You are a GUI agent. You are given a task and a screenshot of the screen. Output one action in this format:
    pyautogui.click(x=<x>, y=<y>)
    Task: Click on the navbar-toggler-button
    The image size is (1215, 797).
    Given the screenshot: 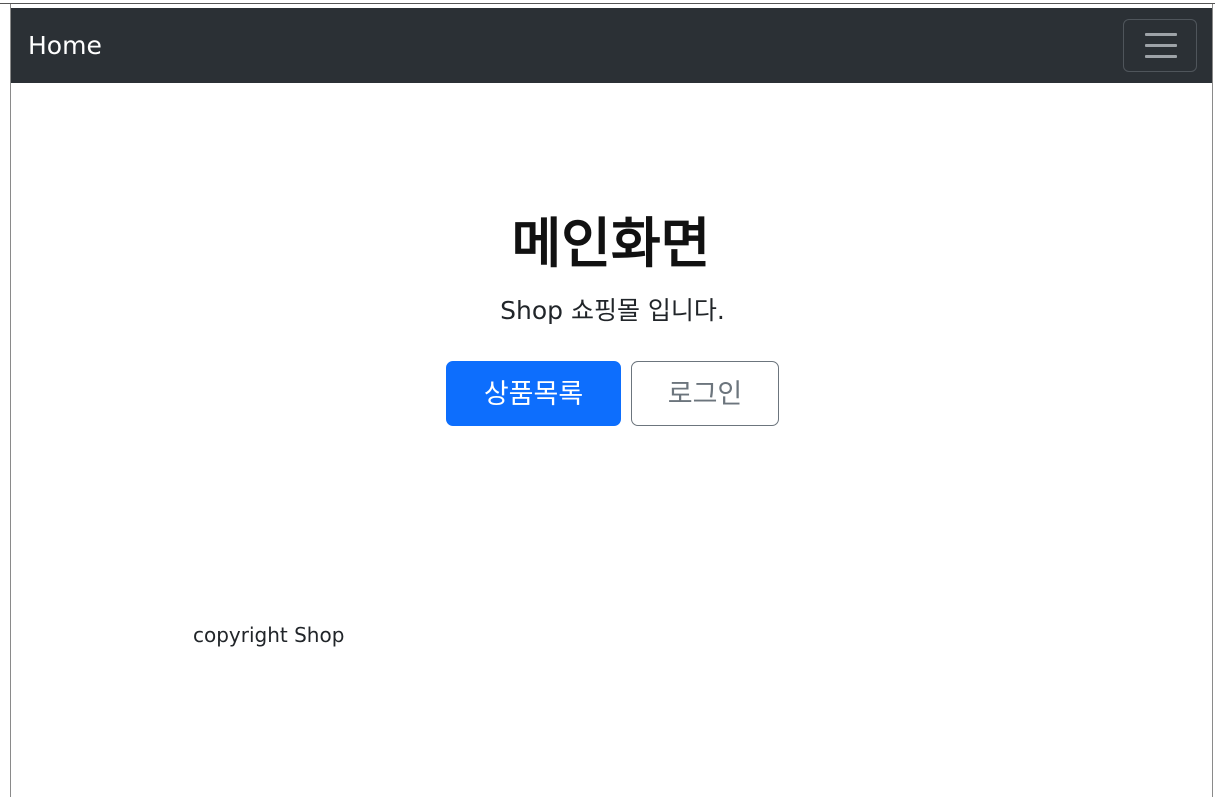 What is the action you would take?
    pyautogui.click(x=1160, y=45)
    